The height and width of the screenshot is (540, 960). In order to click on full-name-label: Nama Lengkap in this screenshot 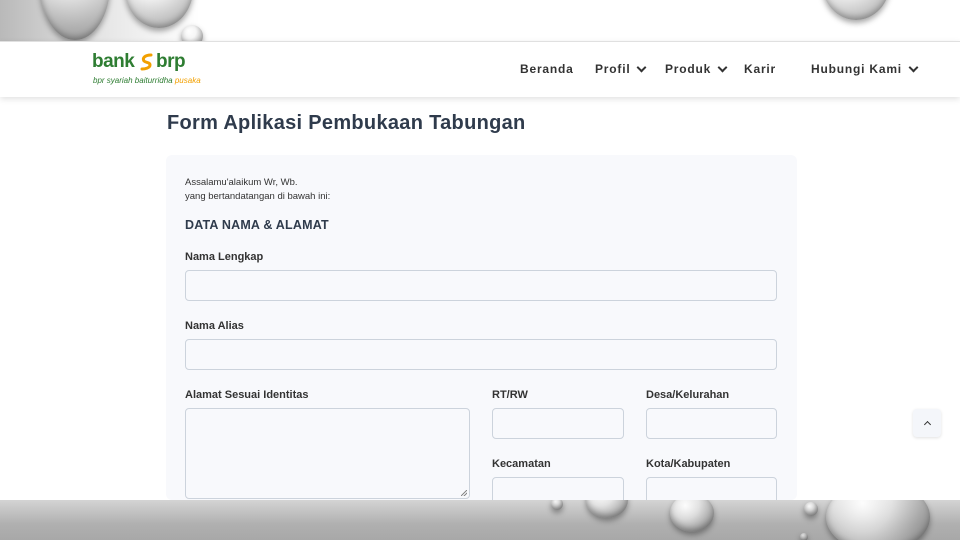, I will do `click(224, 257)`.